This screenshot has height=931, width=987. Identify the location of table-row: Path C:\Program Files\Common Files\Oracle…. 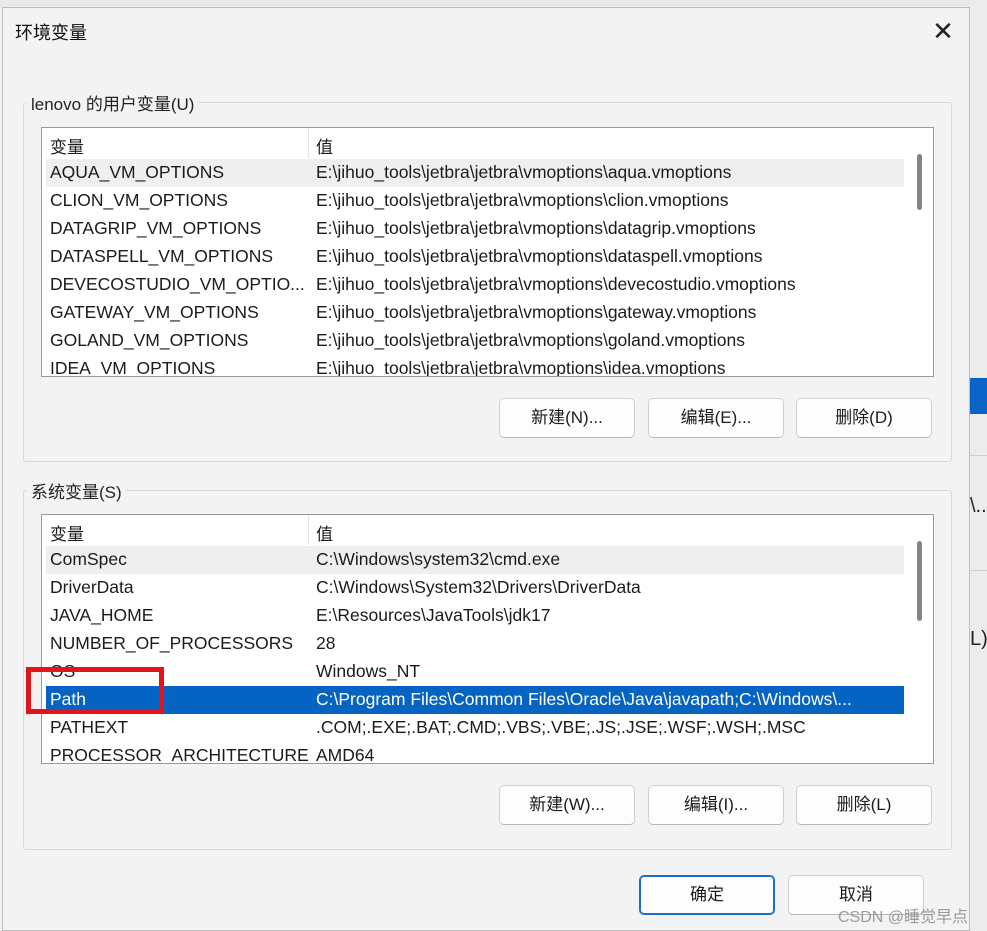
(475, 700).